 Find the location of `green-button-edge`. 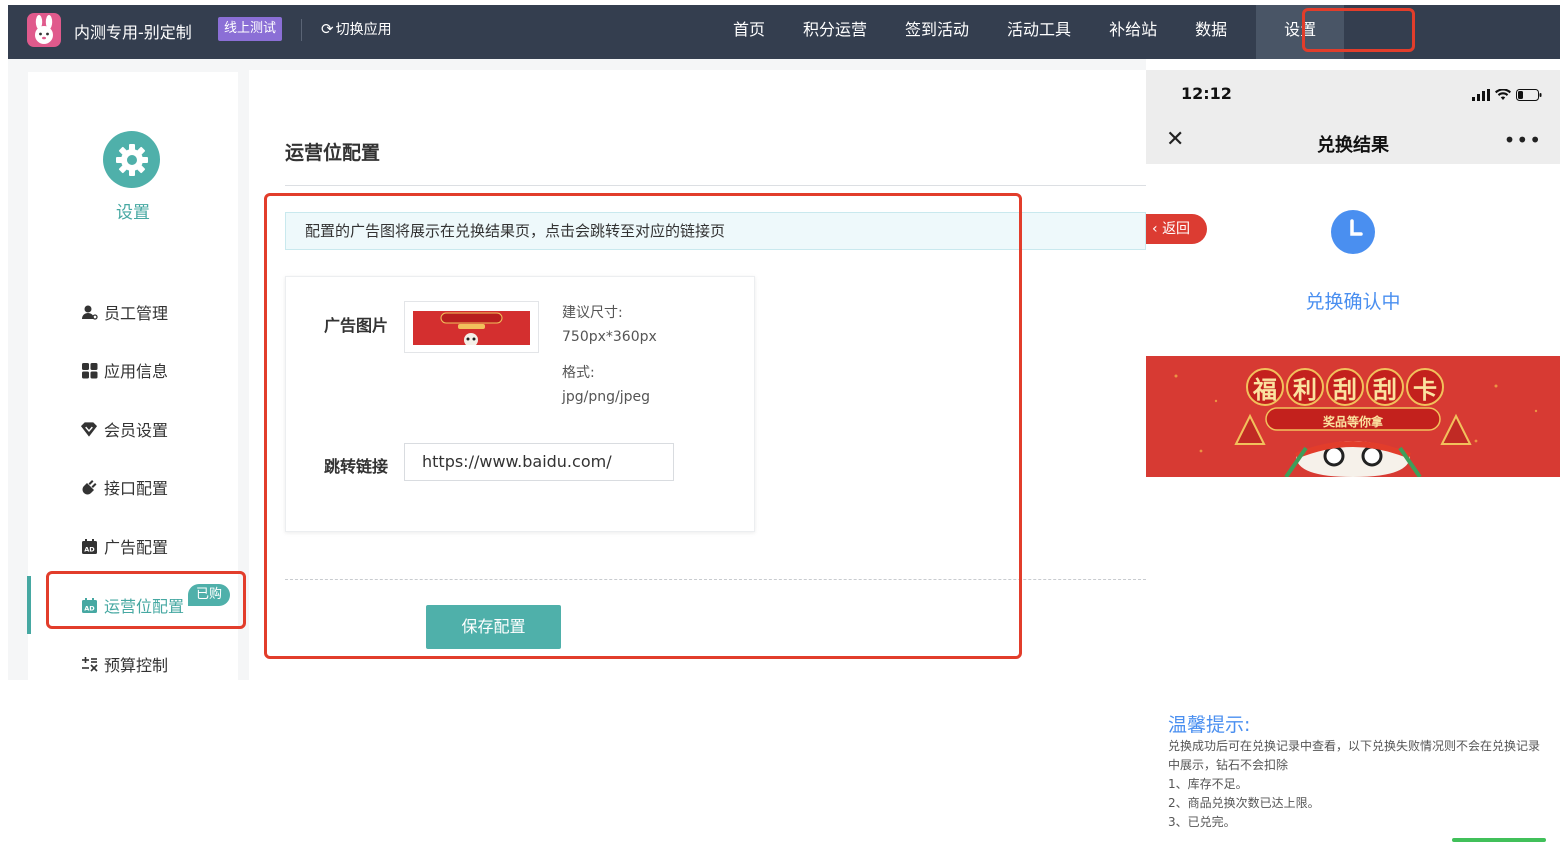

green-button-edge is located at coordinates (1499, 840).